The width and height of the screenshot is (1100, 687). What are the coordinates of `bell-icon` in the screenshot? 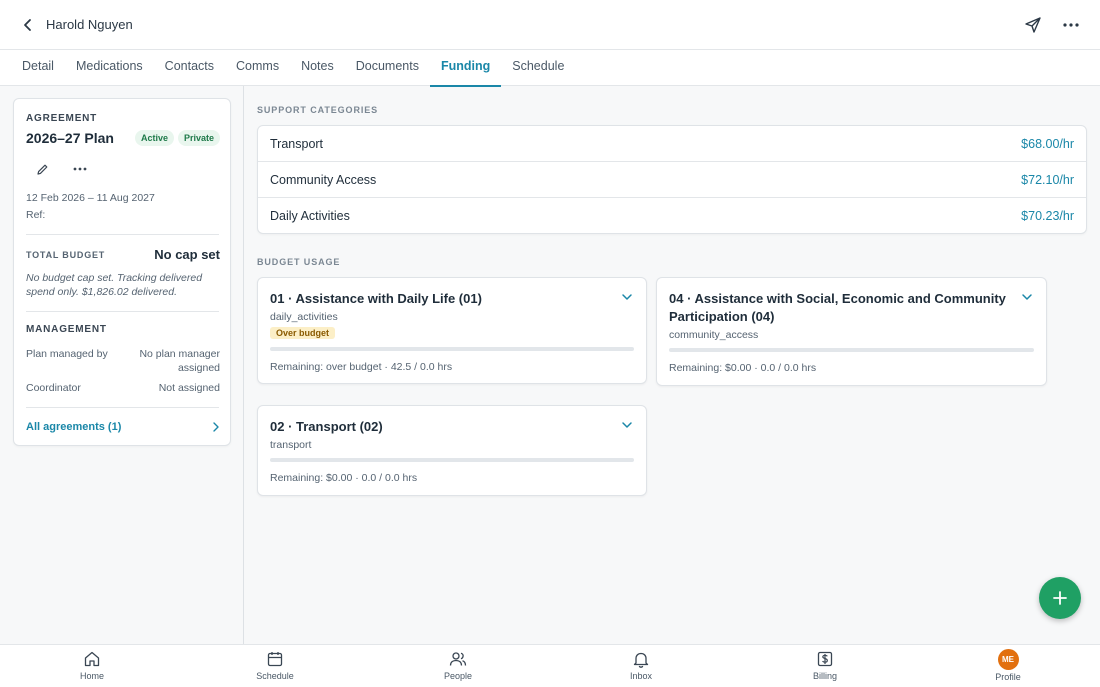 It's located at (641, 659).